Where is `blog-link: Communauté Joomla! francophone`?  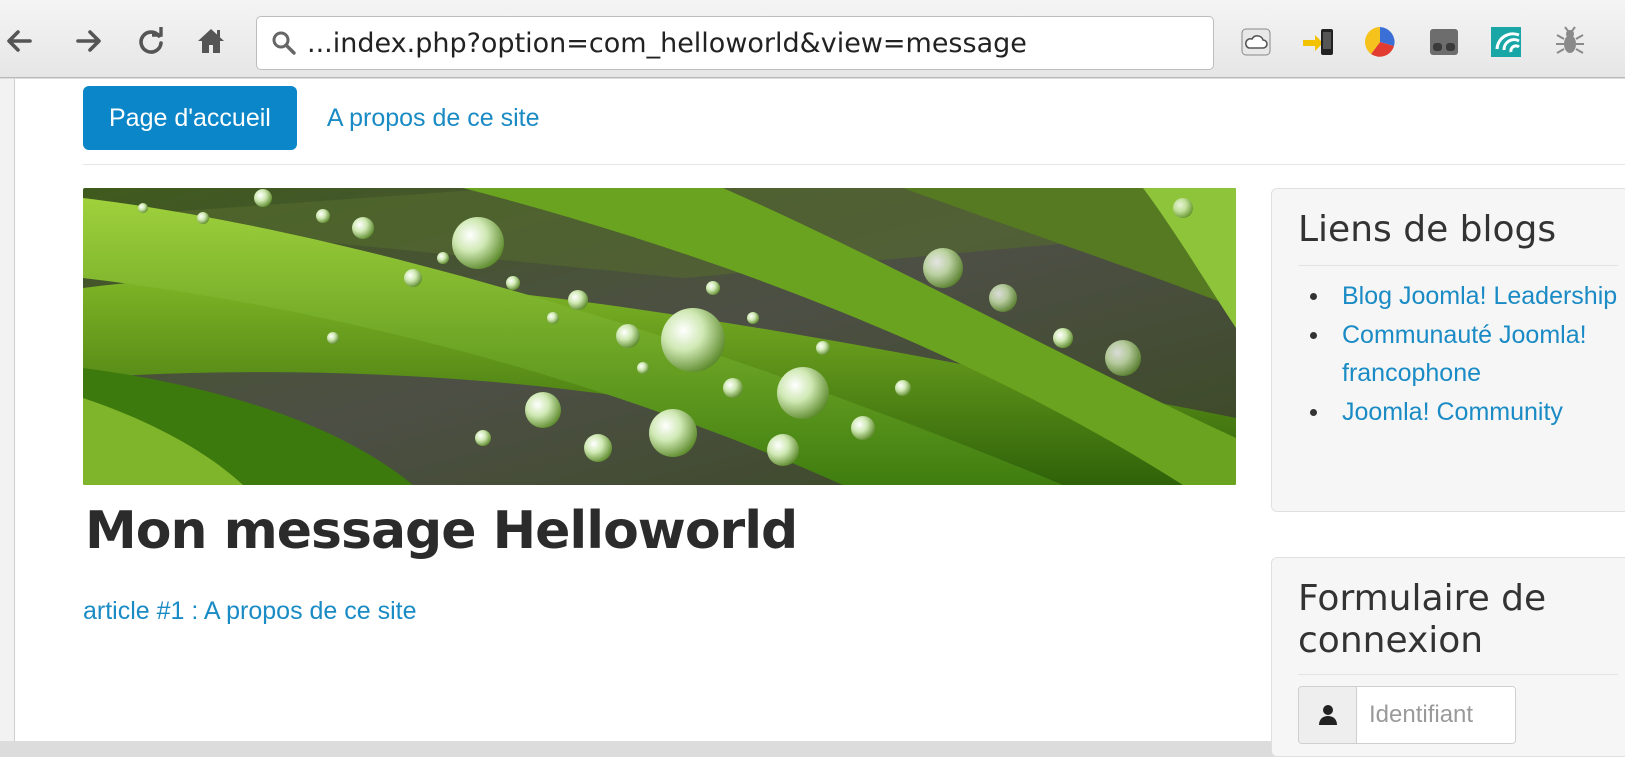
blog-link: Communauté Joomla! francophone is located at coordinates (1464, 354).